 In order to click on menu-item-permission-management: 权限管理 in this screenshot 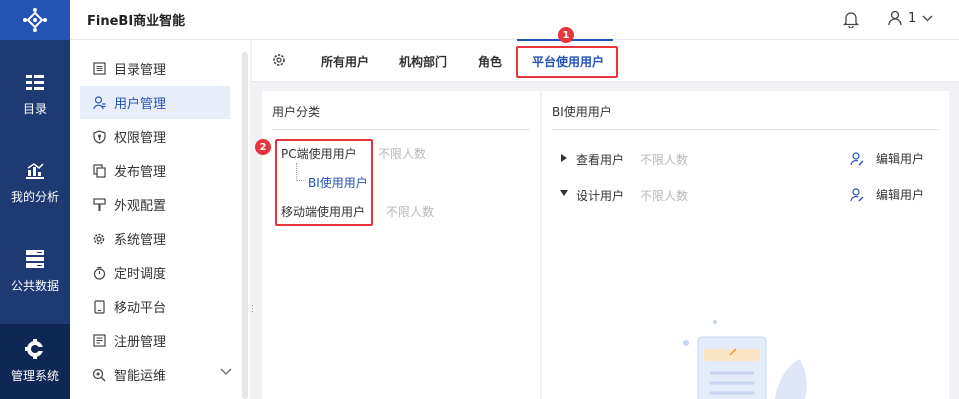, I will do `click(155, 136)`.